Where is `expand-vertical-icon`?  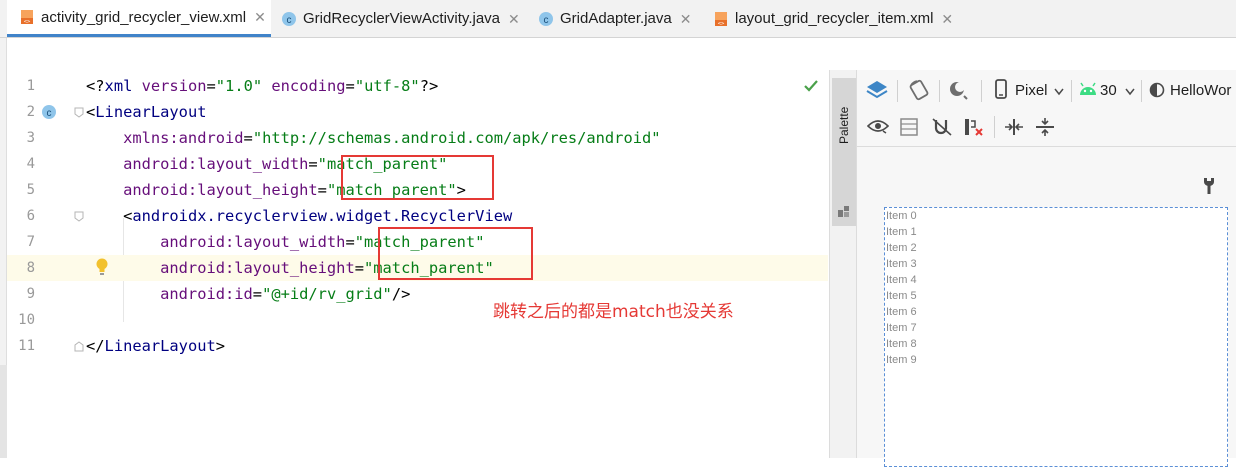
expand-vertical-icon is located at coordinates (1045, 127).